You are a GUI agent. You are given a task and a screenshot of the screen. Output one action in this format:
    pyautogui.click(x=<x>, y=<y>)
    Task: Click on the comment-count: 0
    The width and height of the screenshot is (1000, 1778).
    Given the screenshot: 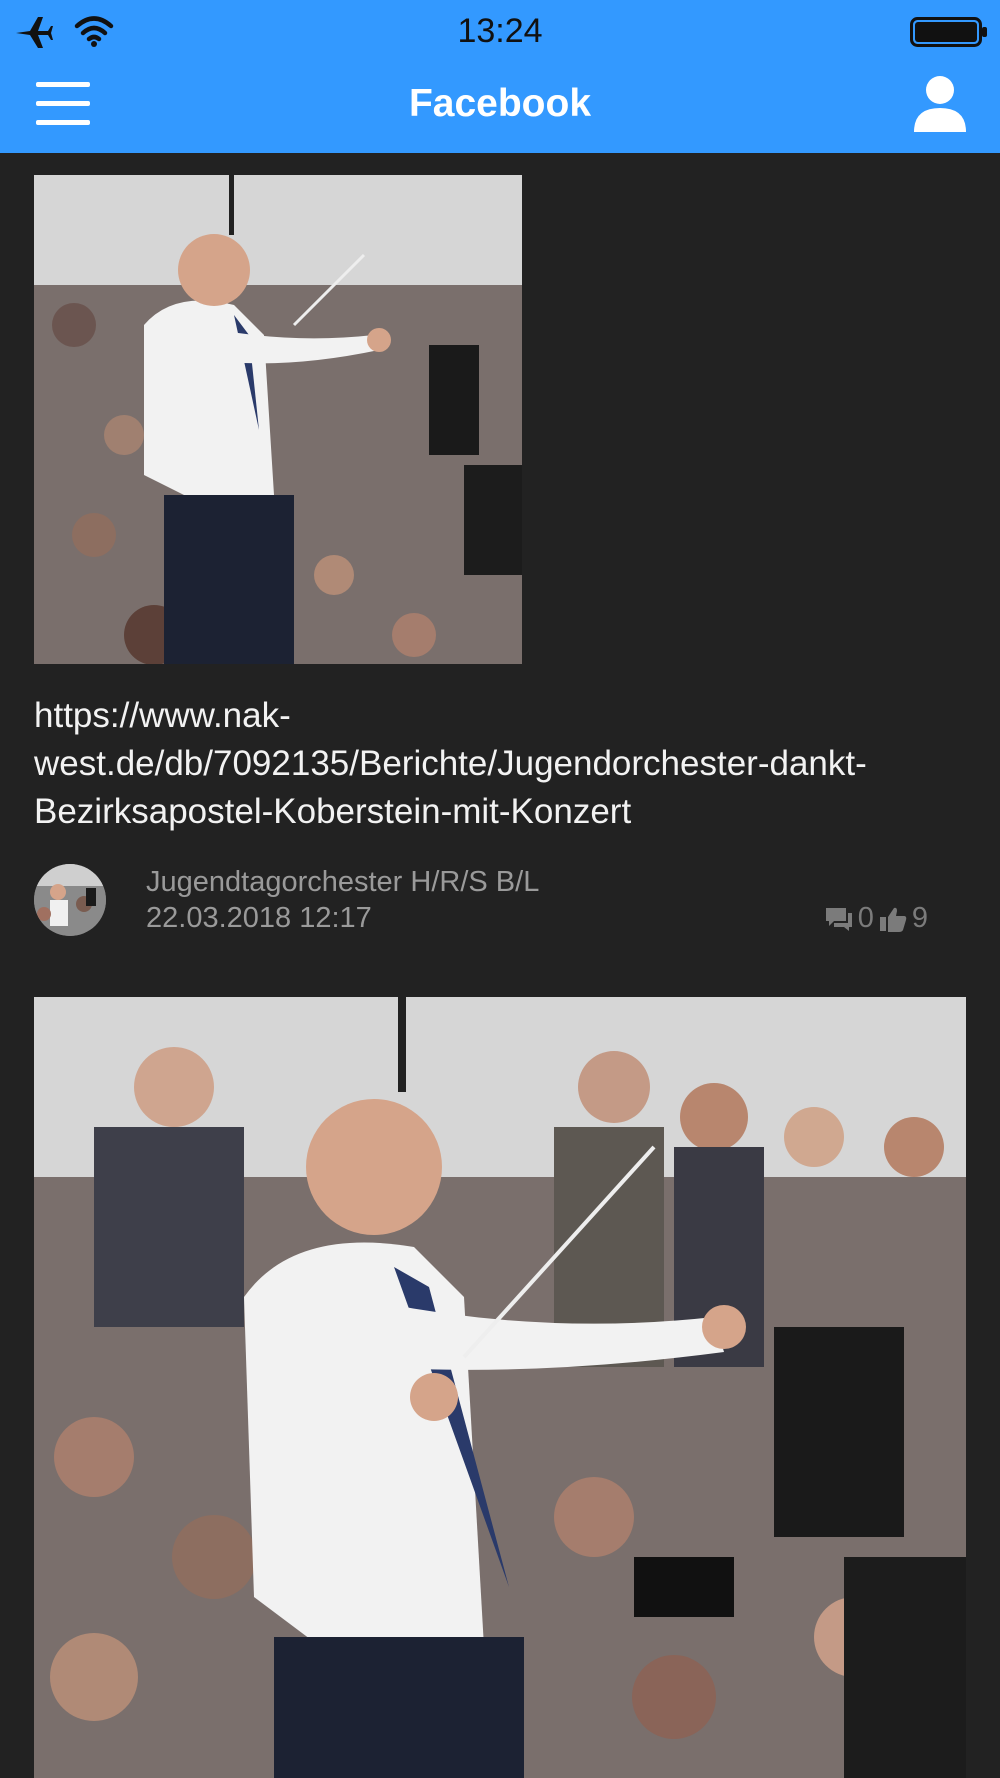 What is the action you would take?
    pyautogui.click(x=865, y=918)
    